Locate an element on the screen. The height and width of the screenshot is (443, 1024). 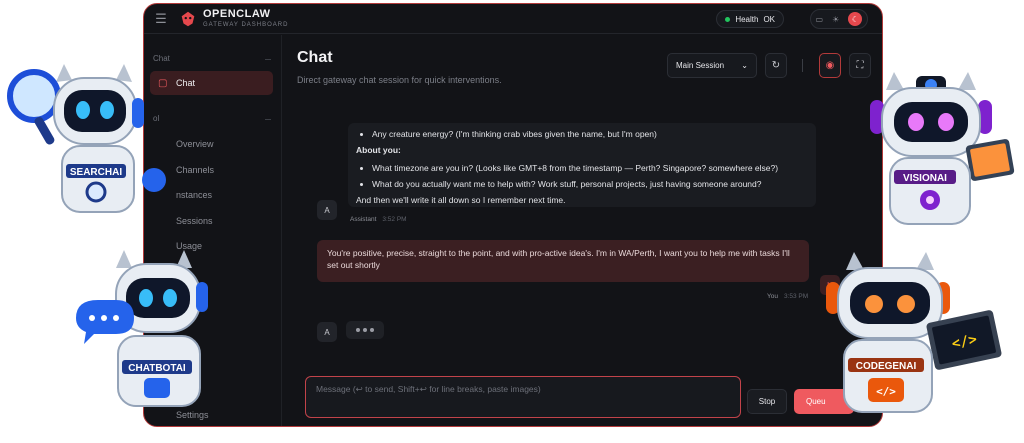
monitor-icon: ▭ is located at coordinates (820, 19).